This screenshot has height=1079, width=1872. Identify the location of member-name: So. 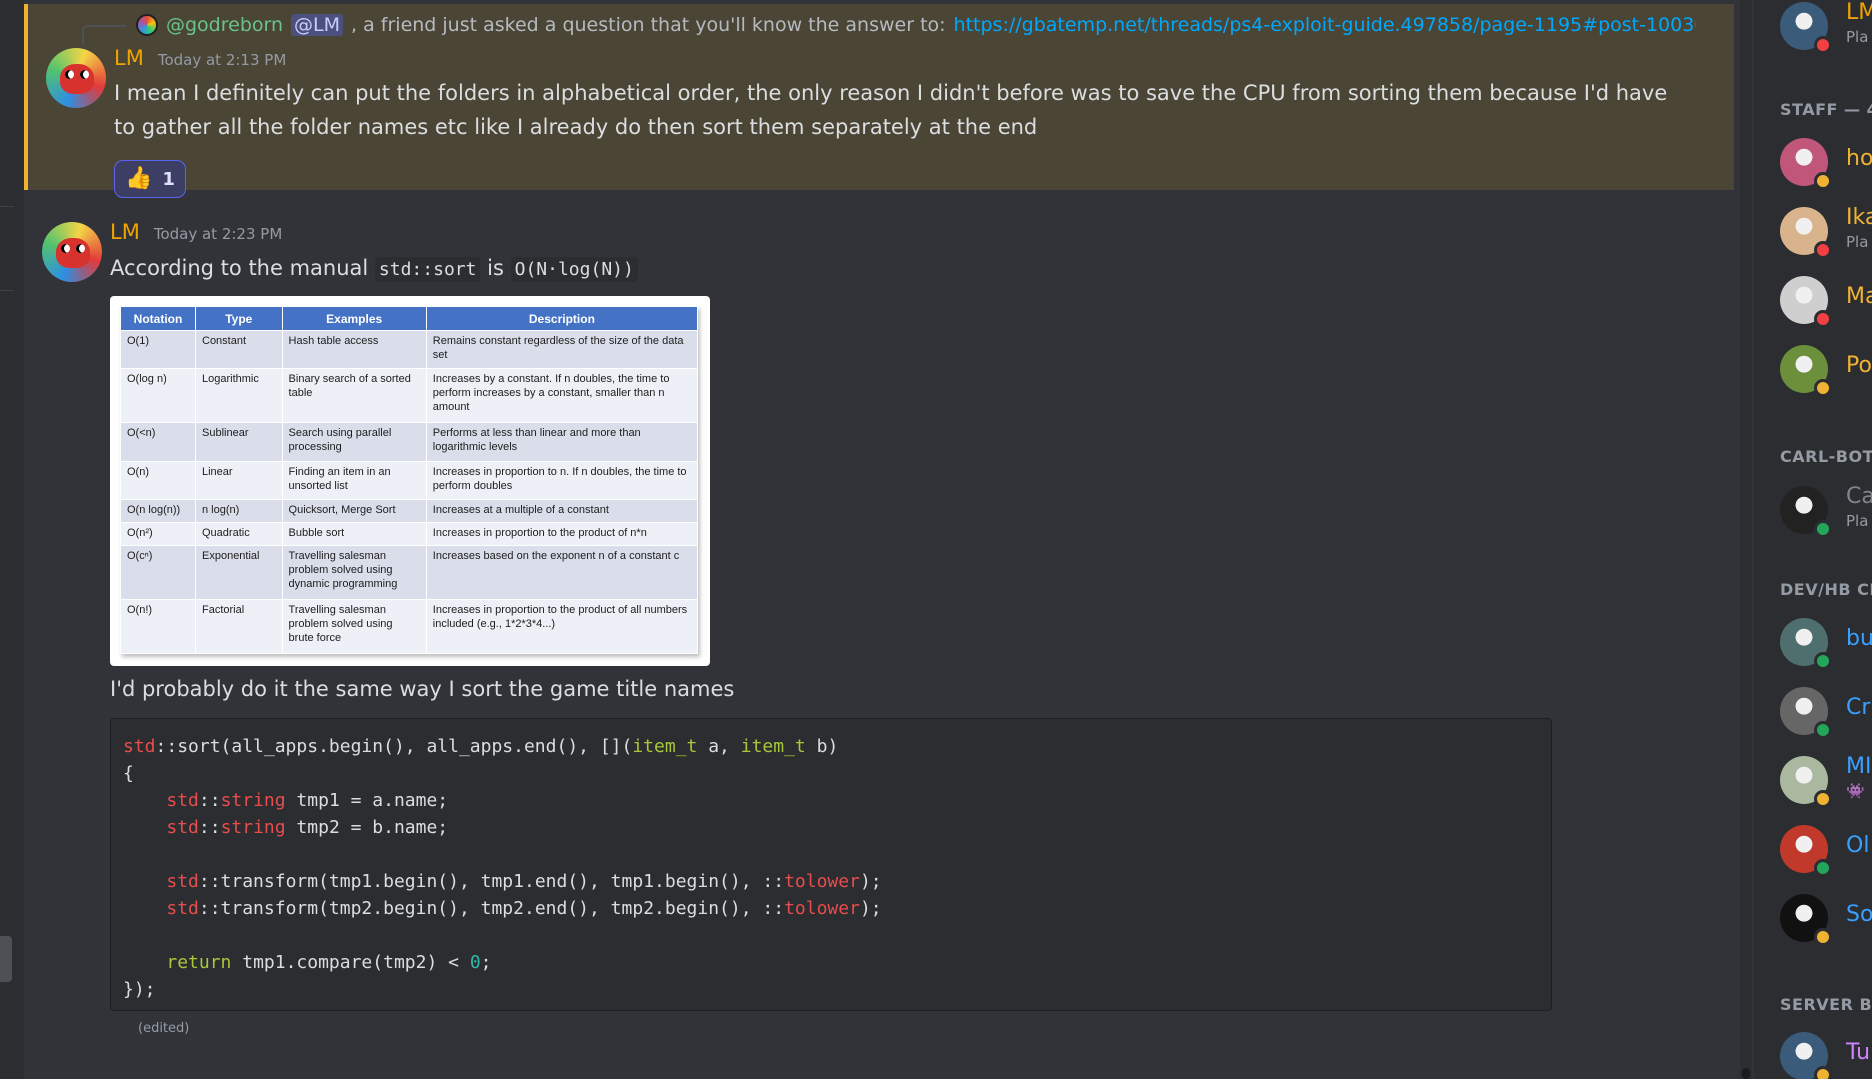
(1859, 914).